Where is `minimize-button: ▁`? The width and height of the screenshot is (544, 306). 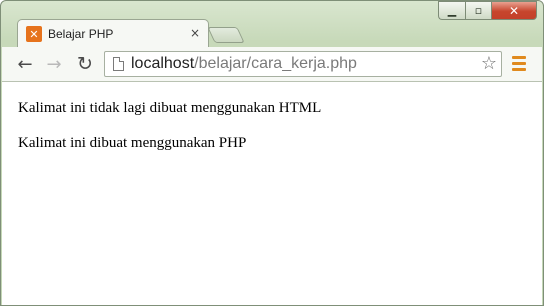 minimize-button: ▁ is located at coordinates (451, 10).